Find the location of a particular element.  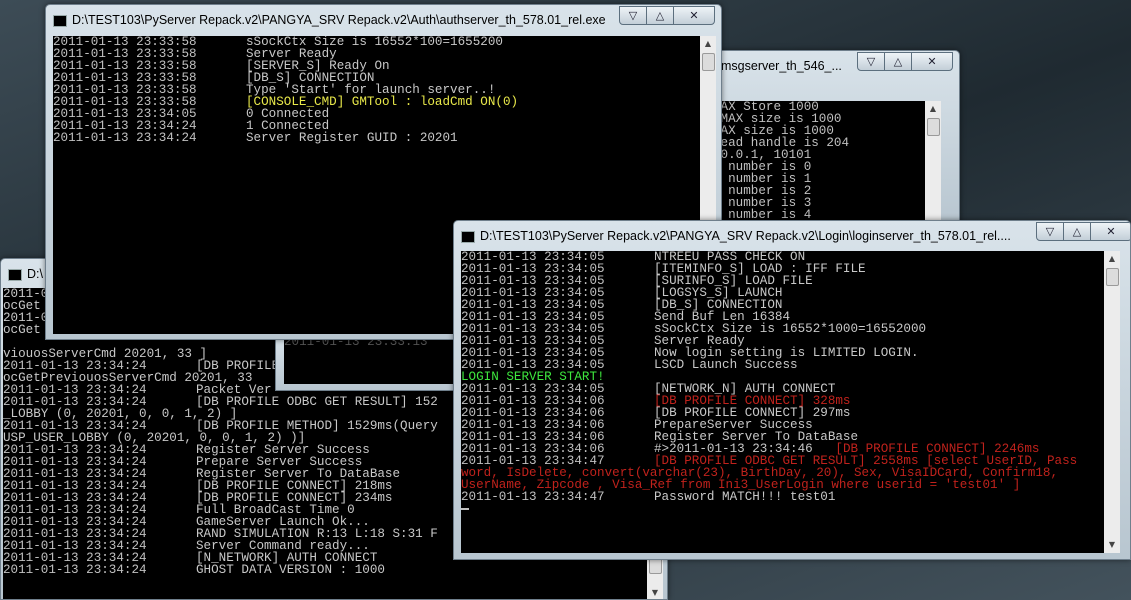

log-message: GHOST DATA VERSION : 1000 is located at coordinates (290, 570).